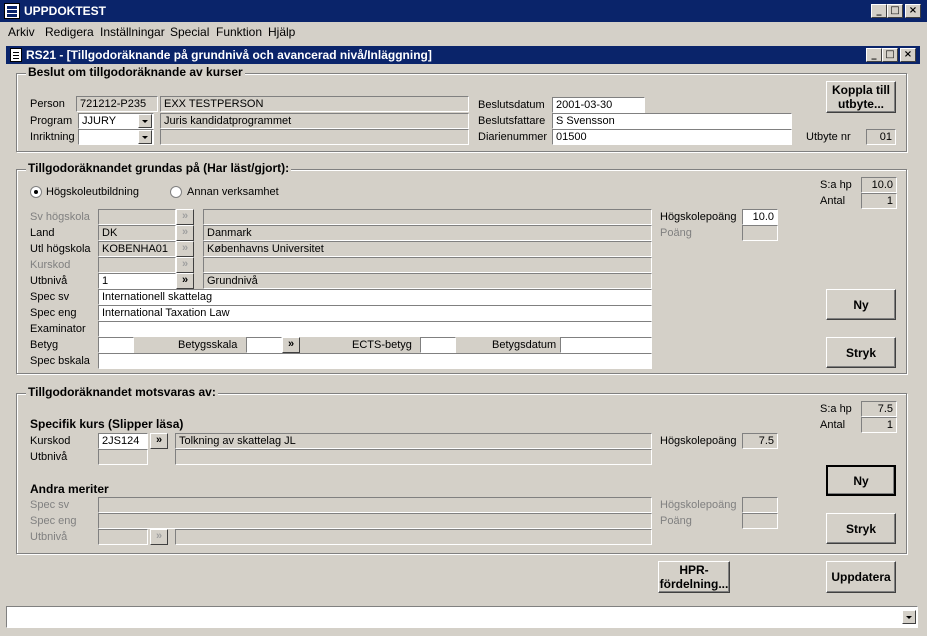 This screenshot has width=927, height=636. I want to click on grundas-kurskod-label: Kurskod, so click(50, 265).